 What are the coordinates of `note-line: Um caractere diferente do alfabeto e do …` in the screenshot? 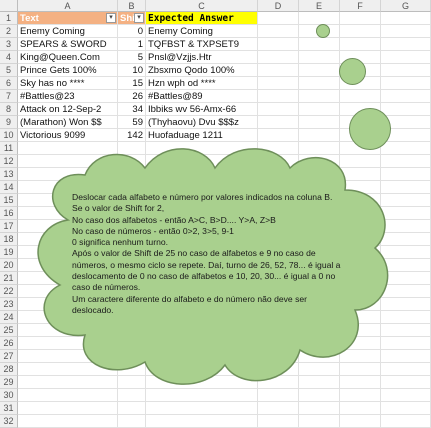 It's located at (190, 304).